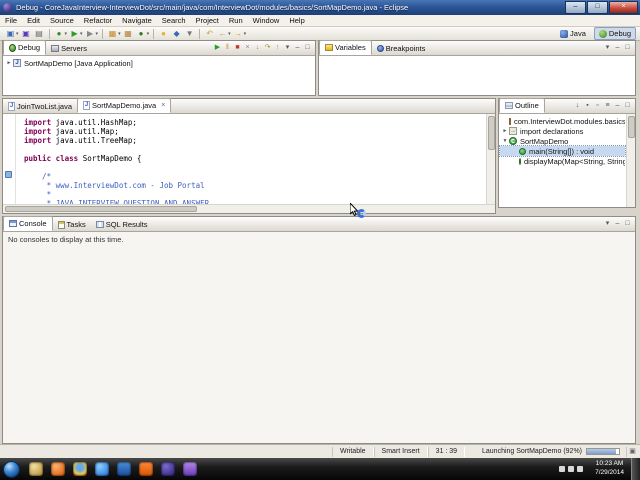 This screenshot has height=480, width=640. What do you see at coordinates (217, 48) in the screenshot?
I see `resume-icon: ▶` at bounding box center [217, 48].